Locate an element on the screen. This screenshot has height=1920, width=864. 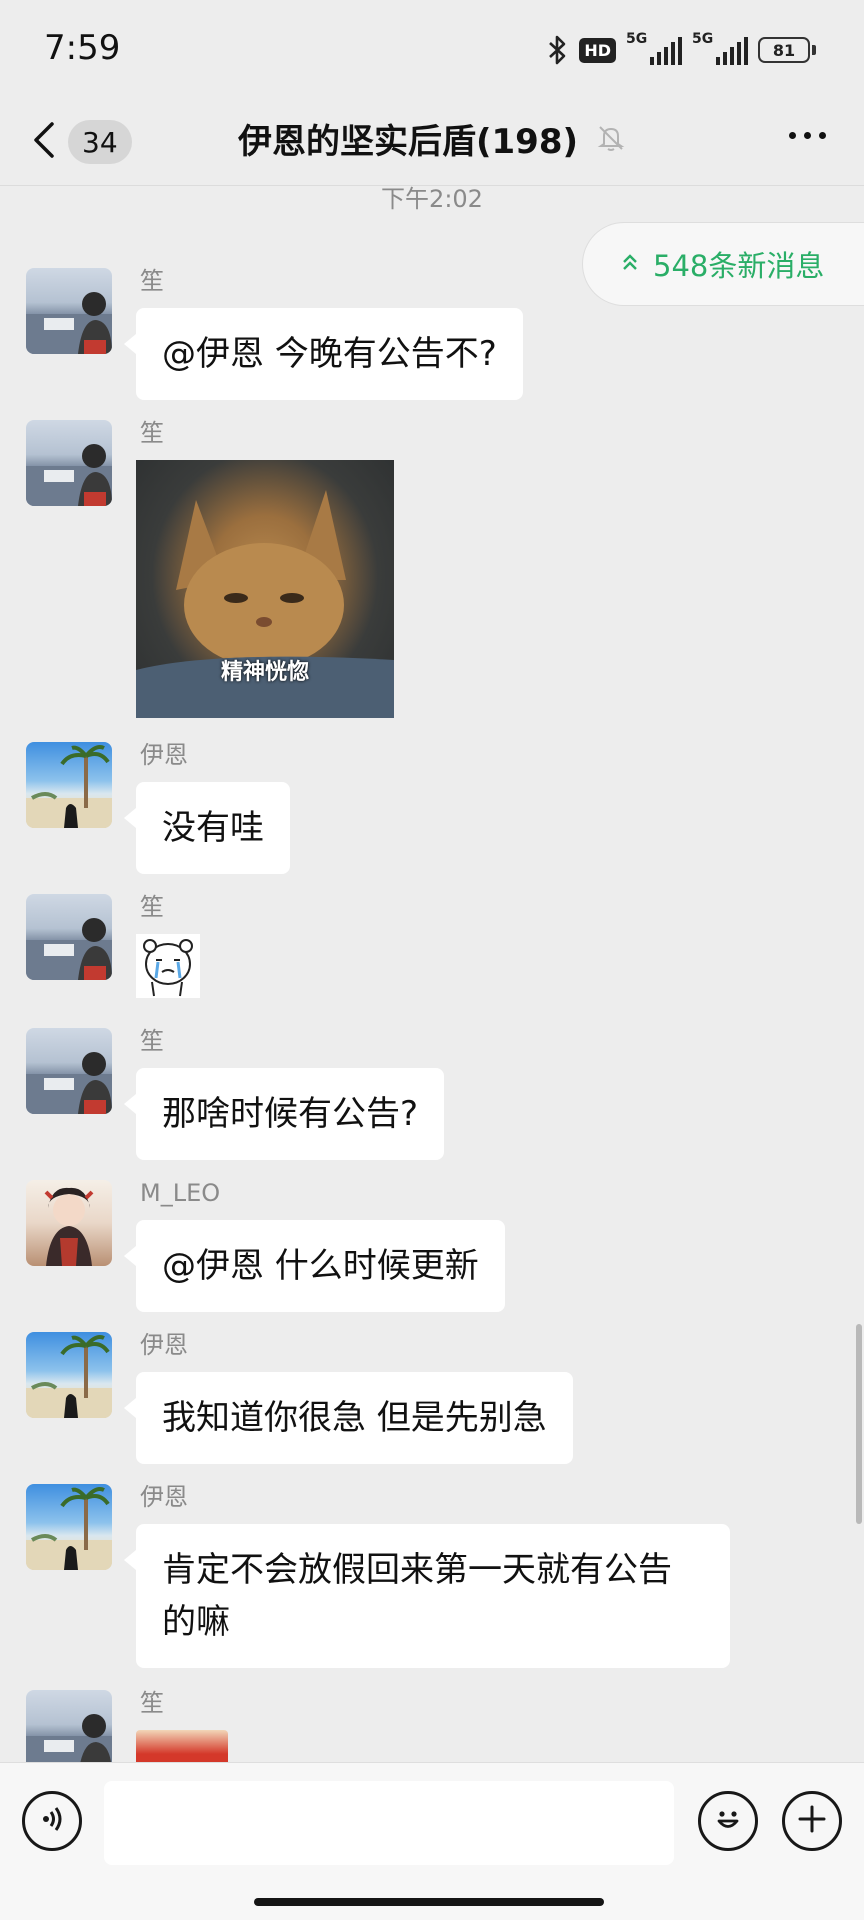
sticker-caption: 精神恍惚 is located at coordinates (264, 672).